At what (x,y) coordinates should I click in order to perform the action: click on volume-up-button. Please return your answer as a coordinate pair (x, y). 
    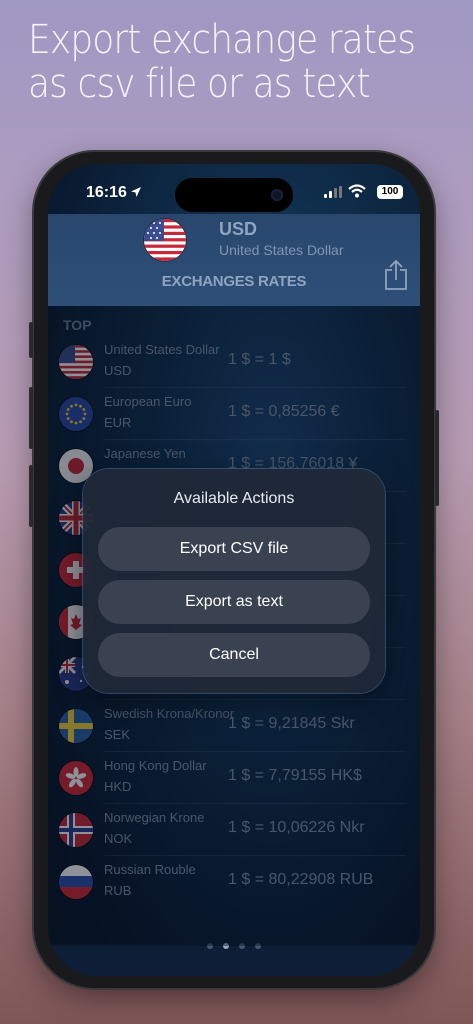
    Looking at the image, I should click on (31, 418).